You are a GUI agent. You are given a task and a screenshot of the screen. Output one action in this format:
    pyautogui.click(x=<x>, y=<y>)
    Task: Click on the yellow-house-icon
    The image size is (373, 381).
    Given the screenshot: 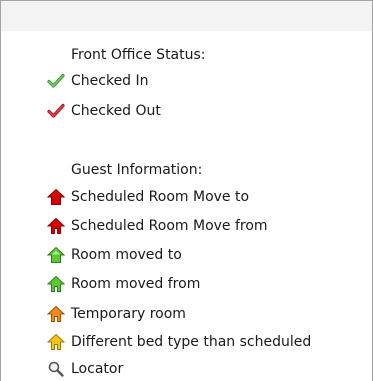 What is the action you would take?
    pyautogui.click(x=56, y=342)
    